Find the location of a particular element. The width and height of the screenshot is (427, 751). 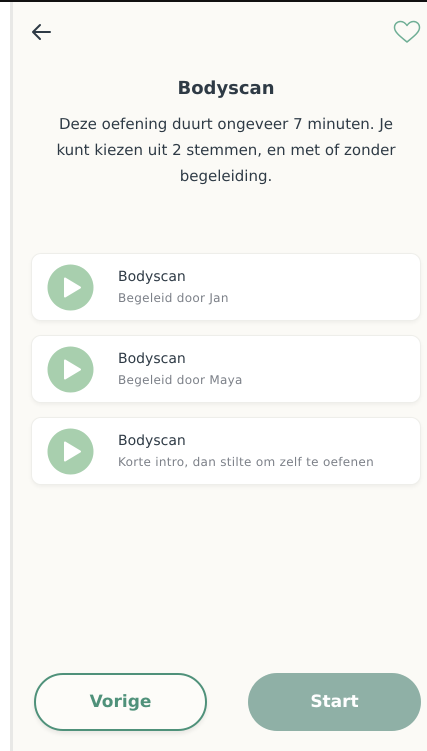

heart-icon is located at coordinates (407, 32).